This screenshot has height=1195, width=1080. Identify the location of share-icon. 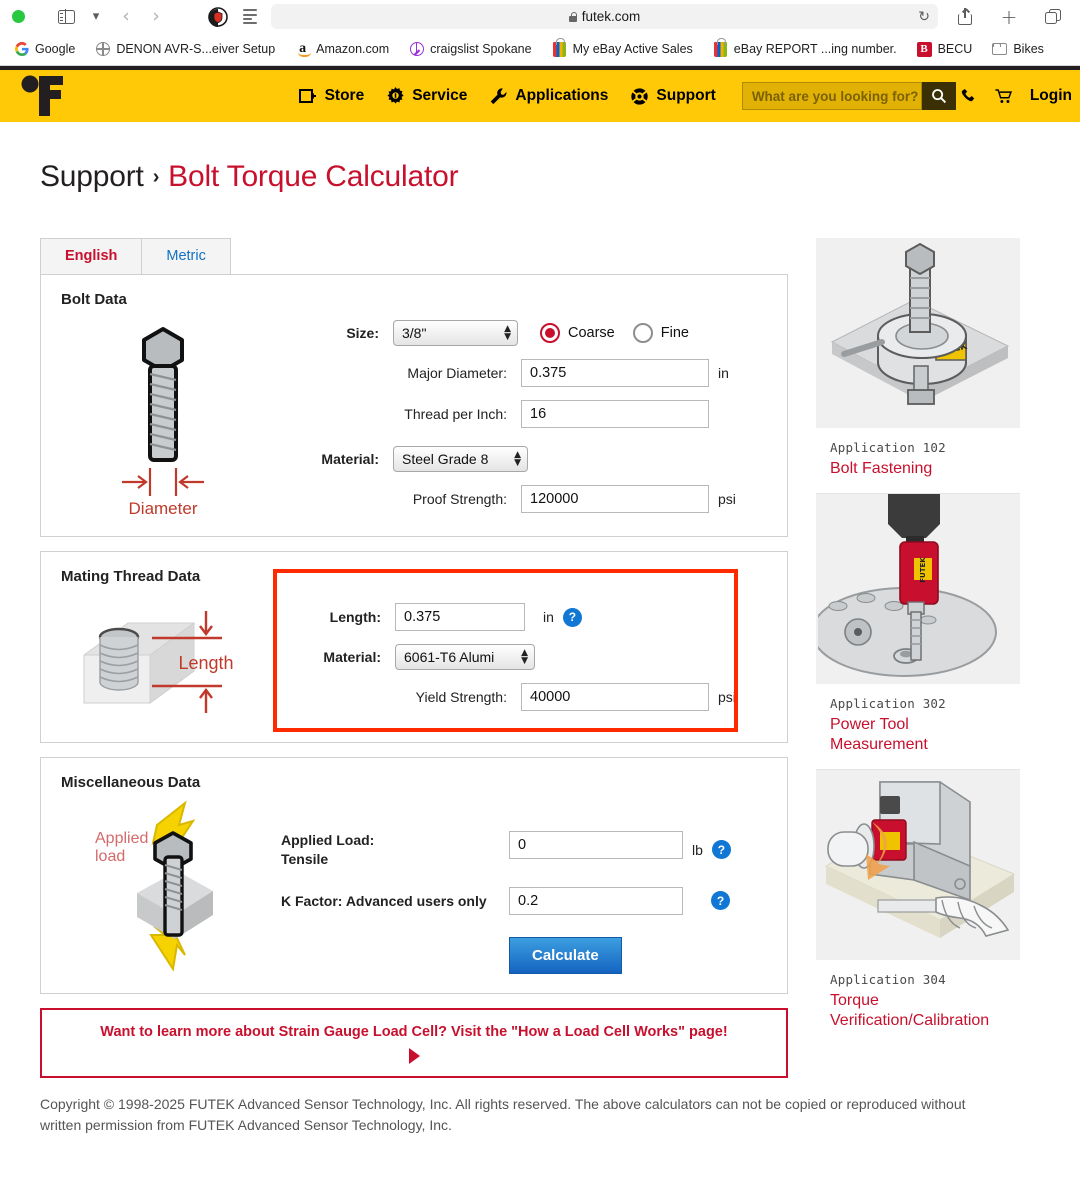
(965, 17).